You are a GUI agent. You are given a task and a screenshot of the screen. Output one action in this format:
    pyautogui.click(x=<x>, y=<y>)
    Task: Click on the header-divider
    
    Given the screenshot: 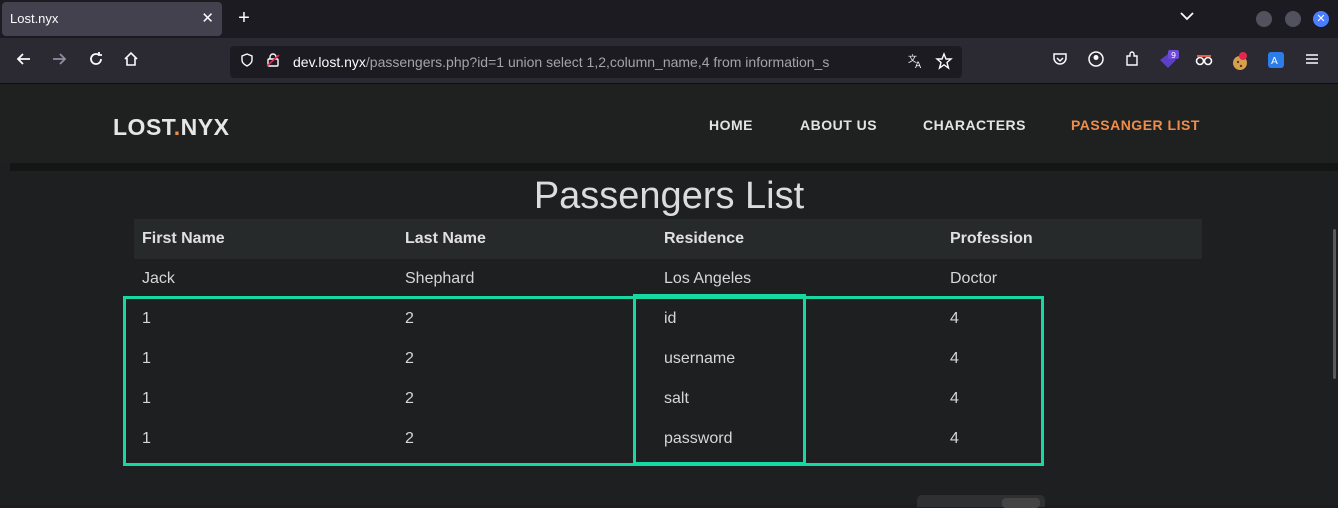 What is the action you would take?
    pyautogui.click(x=674, y=167)
    